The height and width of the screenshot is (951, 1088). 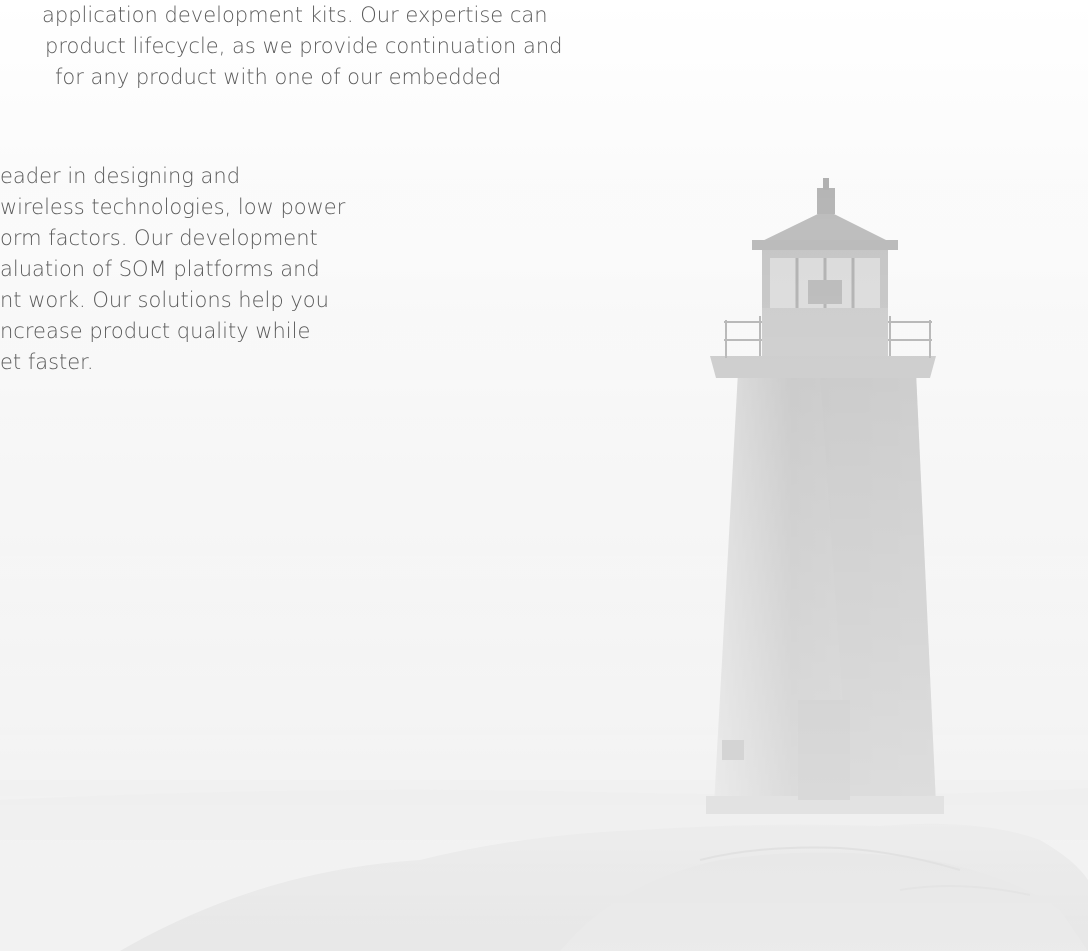 I want to click on text-line: wireless technologies, low power, so click(x=173, y=207).